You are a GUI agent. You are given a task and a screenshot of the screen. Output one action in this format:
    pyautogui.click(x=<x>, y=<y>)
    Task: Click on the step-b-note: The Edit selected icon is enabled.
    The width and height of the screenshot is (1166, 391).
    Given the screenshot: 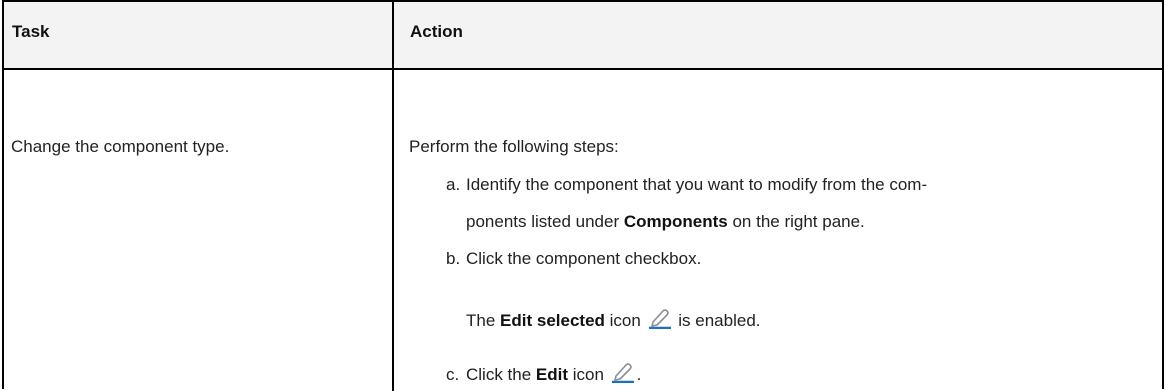 What is the action you would take?
    pyautogui.click(x=613, y=321)
    